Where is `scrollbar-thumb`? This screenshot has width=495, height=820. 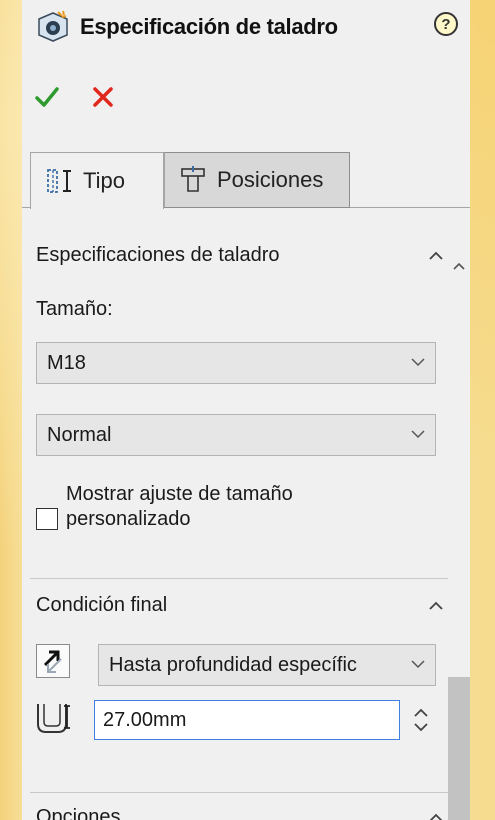 scrollbar-thumb is located at coordinates (459, 748).